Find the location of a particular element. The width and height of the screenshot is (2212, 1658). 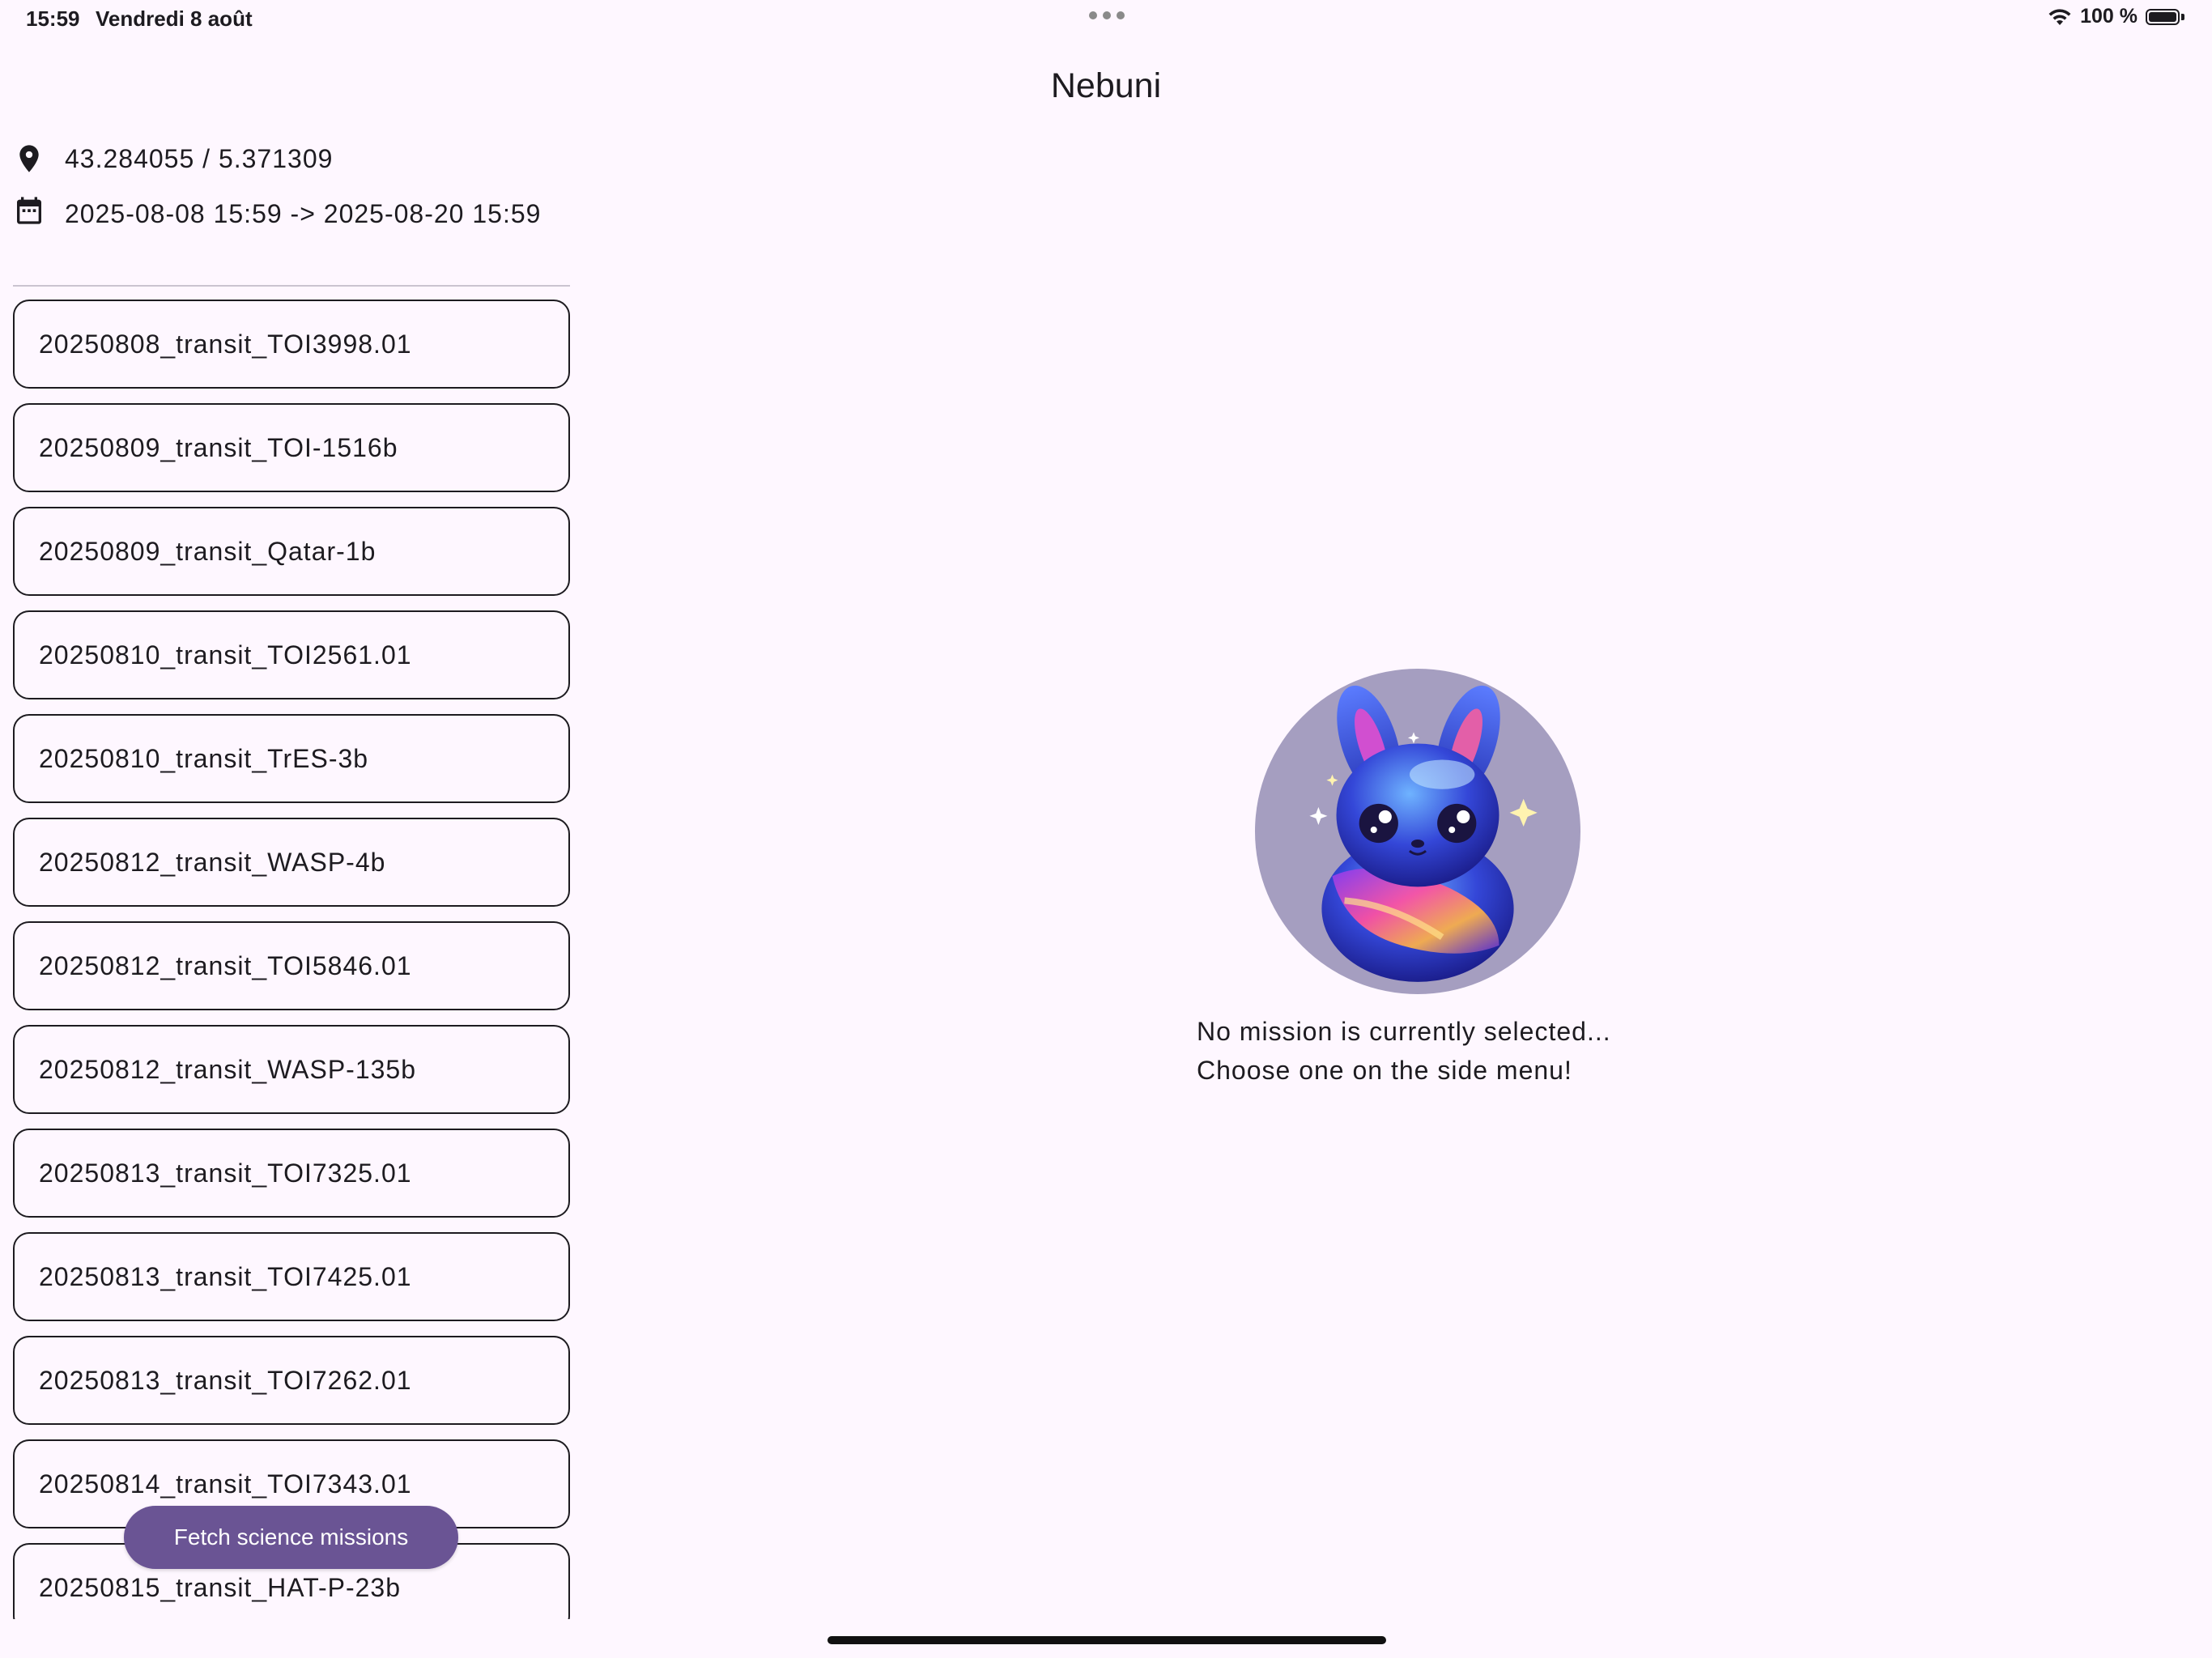

mission-item: 20250808_transit_TOI3998.01 is located at coordinates (291, 344).